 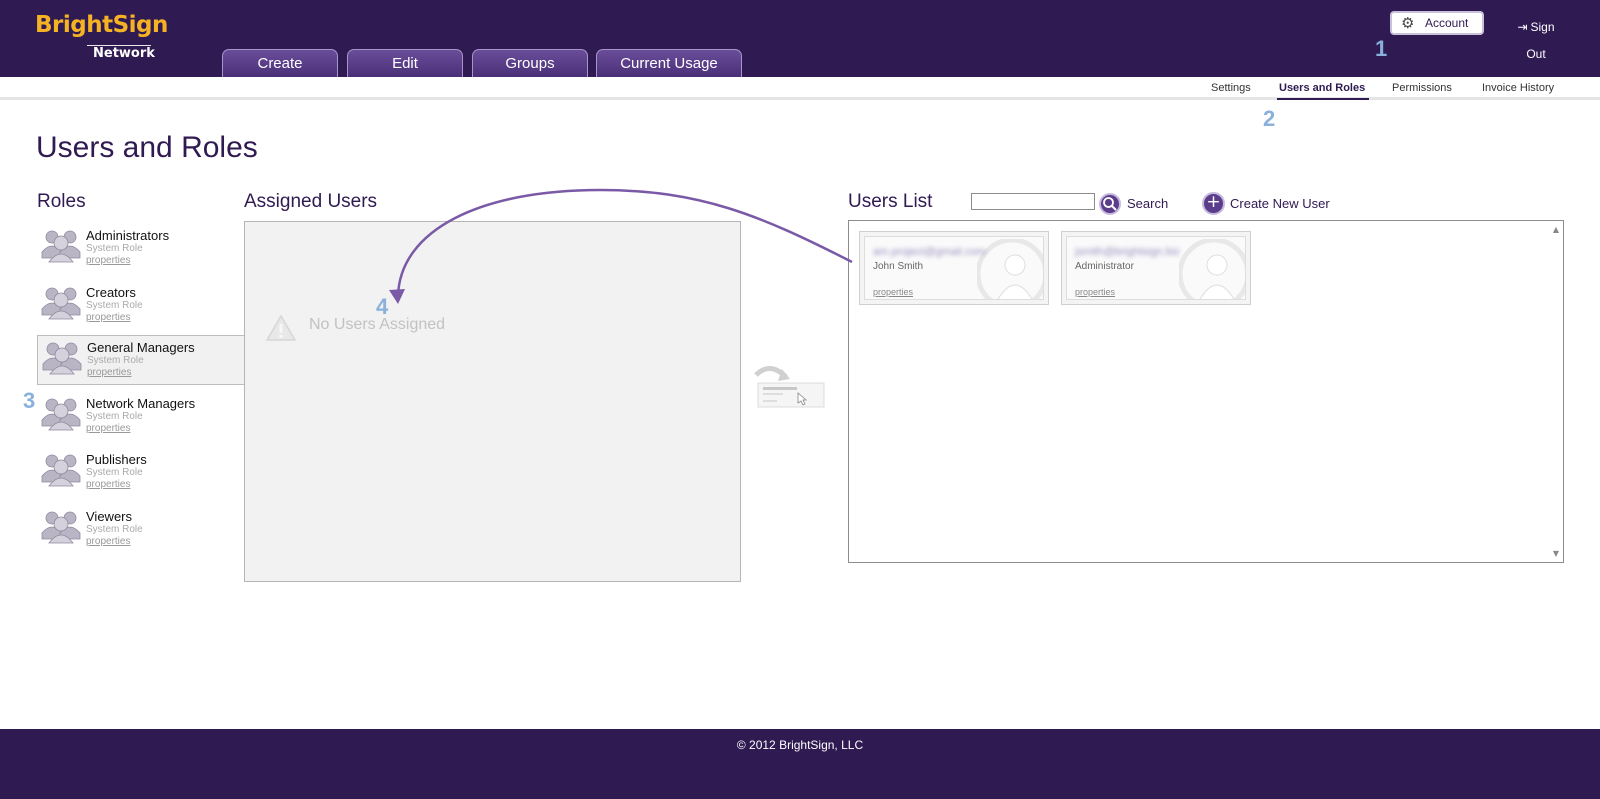 I want to click on subnav-settings: Settings, so click(x=1231, y=88).